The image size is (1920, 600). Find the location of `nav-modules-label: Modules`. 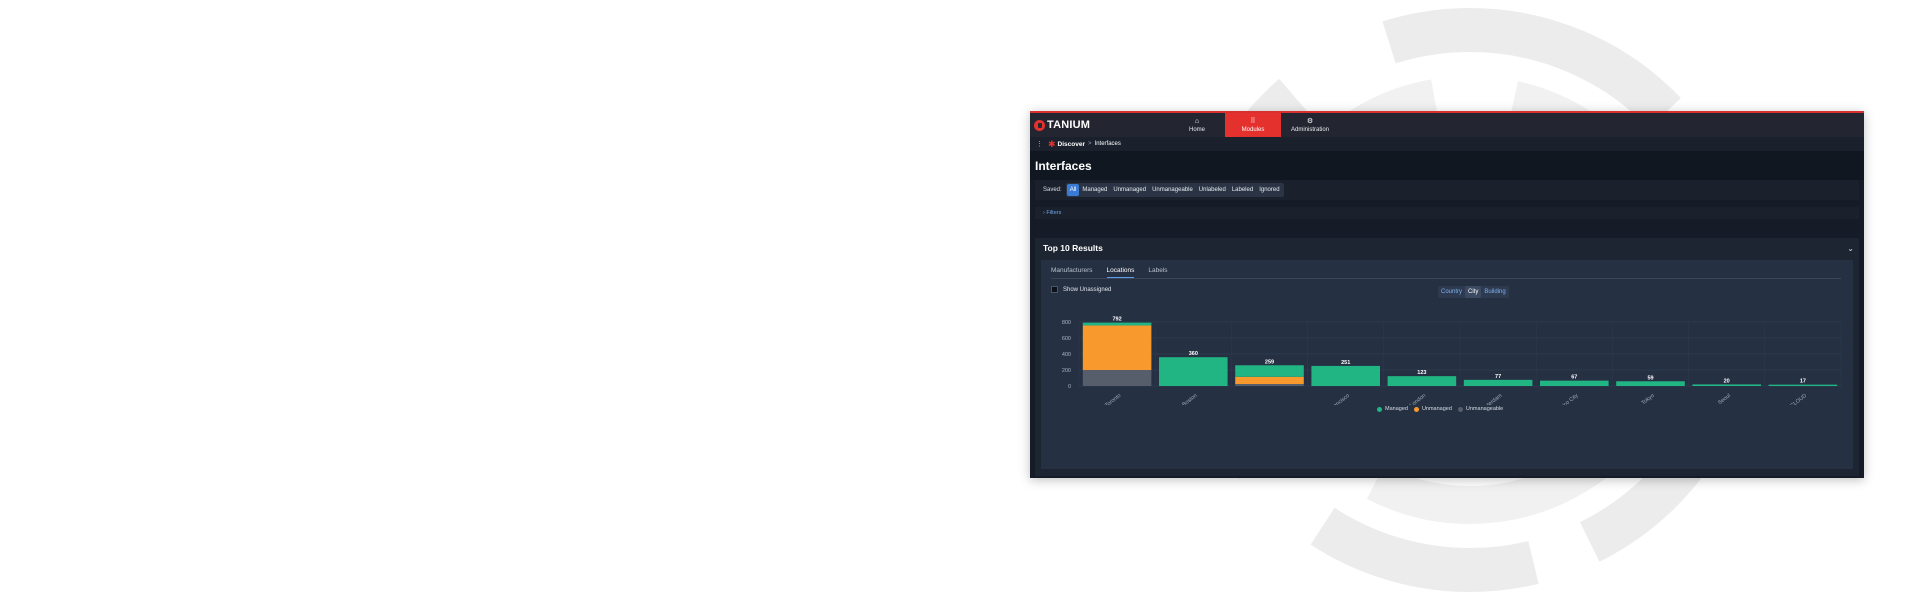

nav-modules-label: Modules is located at coordinates (1253, 129).